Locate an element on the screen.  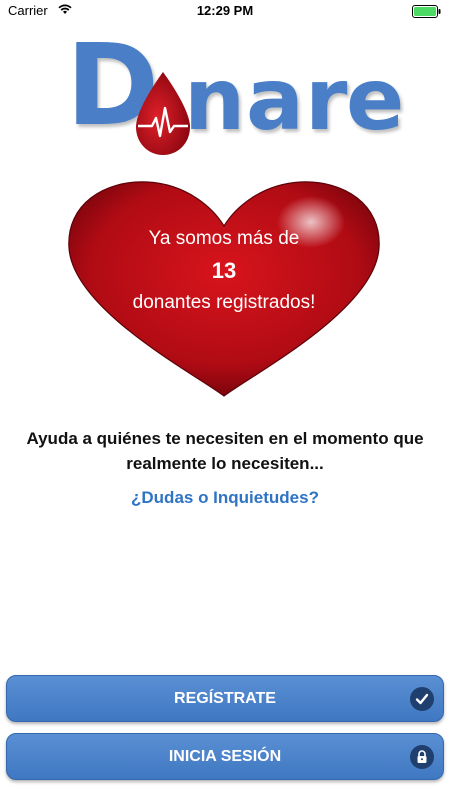
logo-letter-e: e is located at coordinates (375, 100).